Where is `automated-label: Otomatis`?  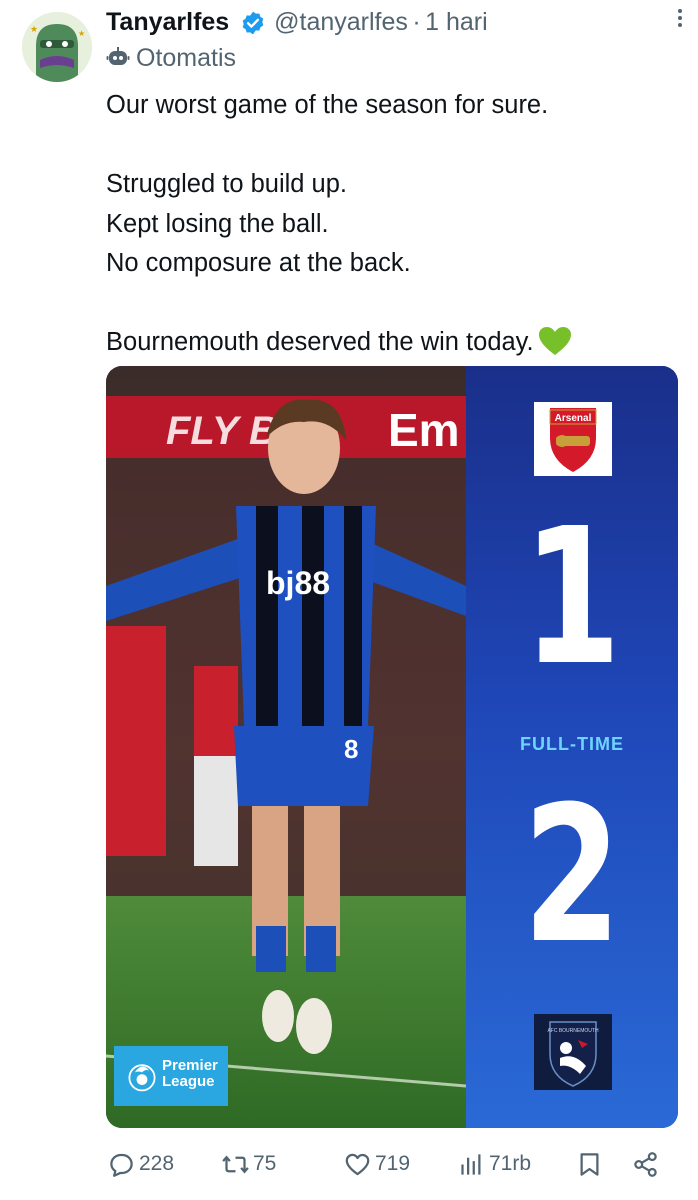 automated-label: Otomatis is located at coordinates (171, 58).